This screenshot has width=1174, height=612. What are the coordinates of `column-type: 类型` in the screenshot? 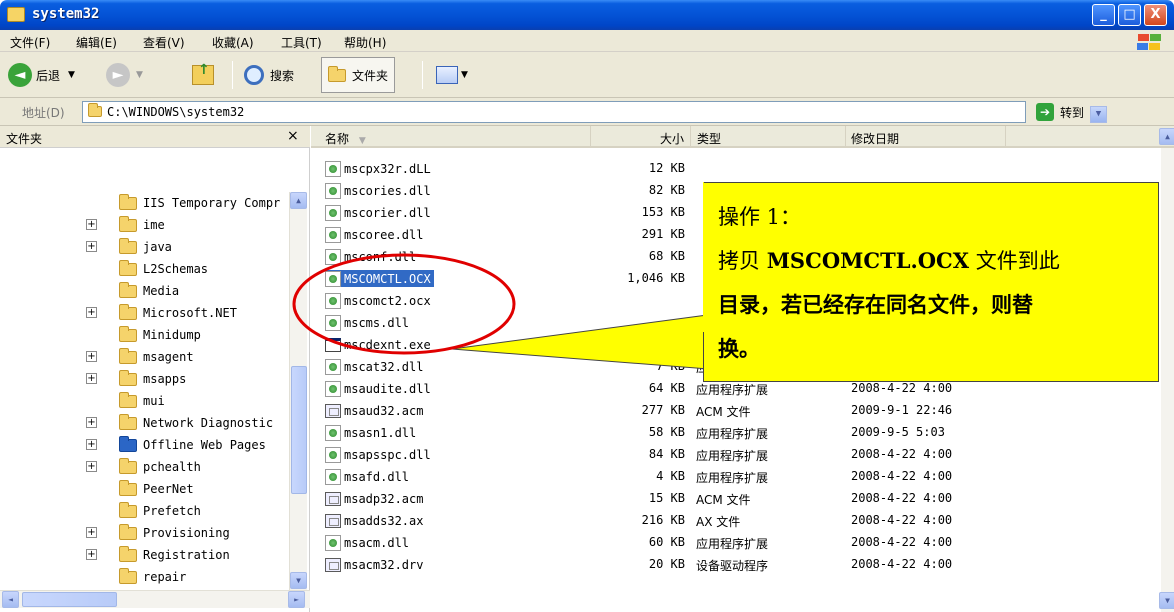 It's located at (768, 137).